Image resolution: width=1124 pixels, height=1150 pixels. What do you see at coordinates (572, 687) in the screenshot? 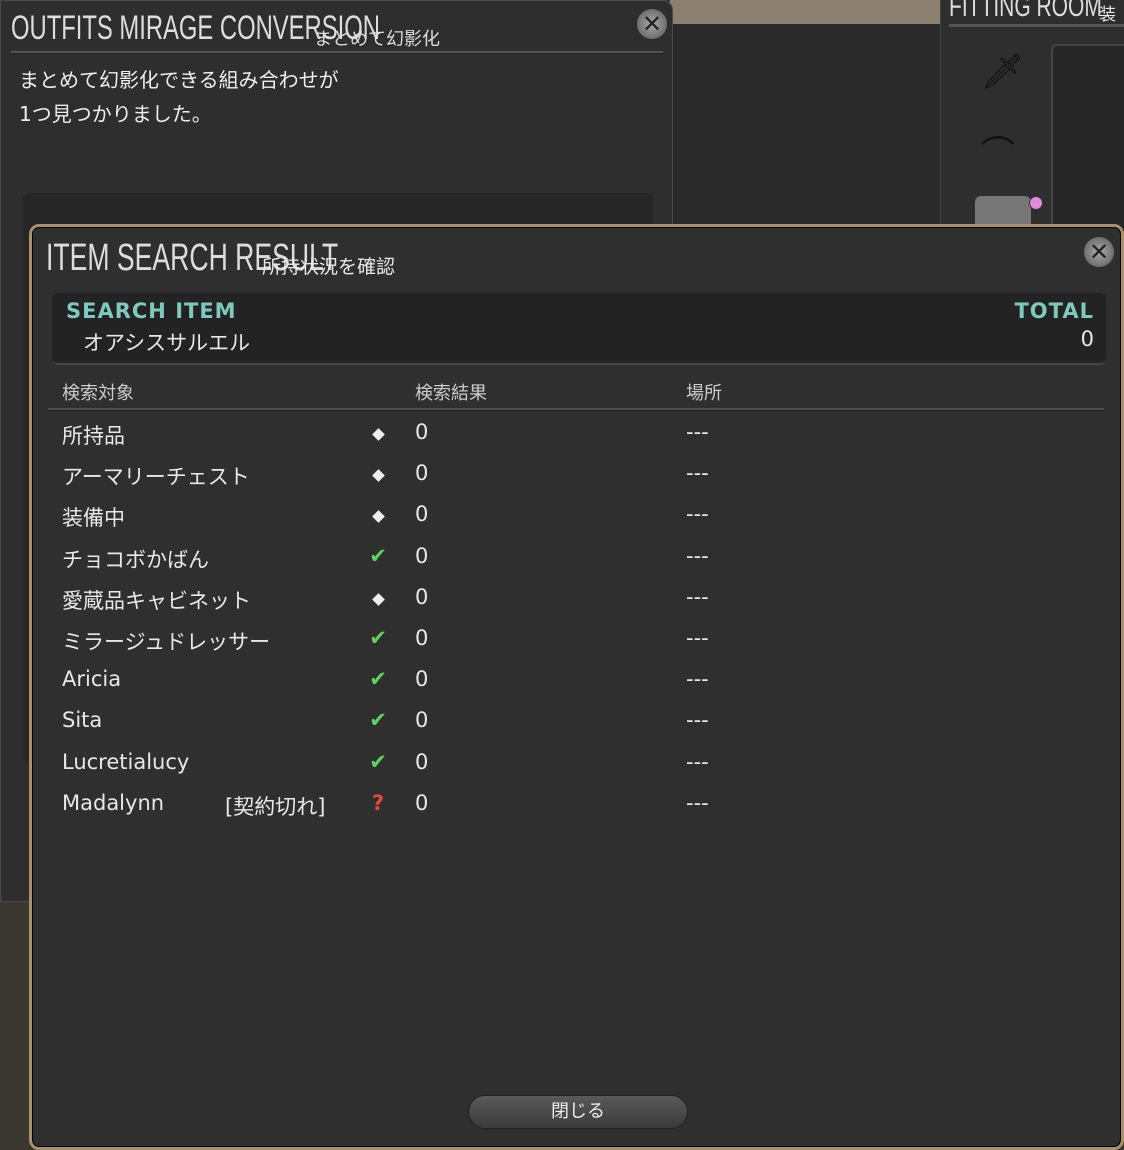
I see `table-row: Aricia ✔ 0 ---` at bounding box center [572, 687].